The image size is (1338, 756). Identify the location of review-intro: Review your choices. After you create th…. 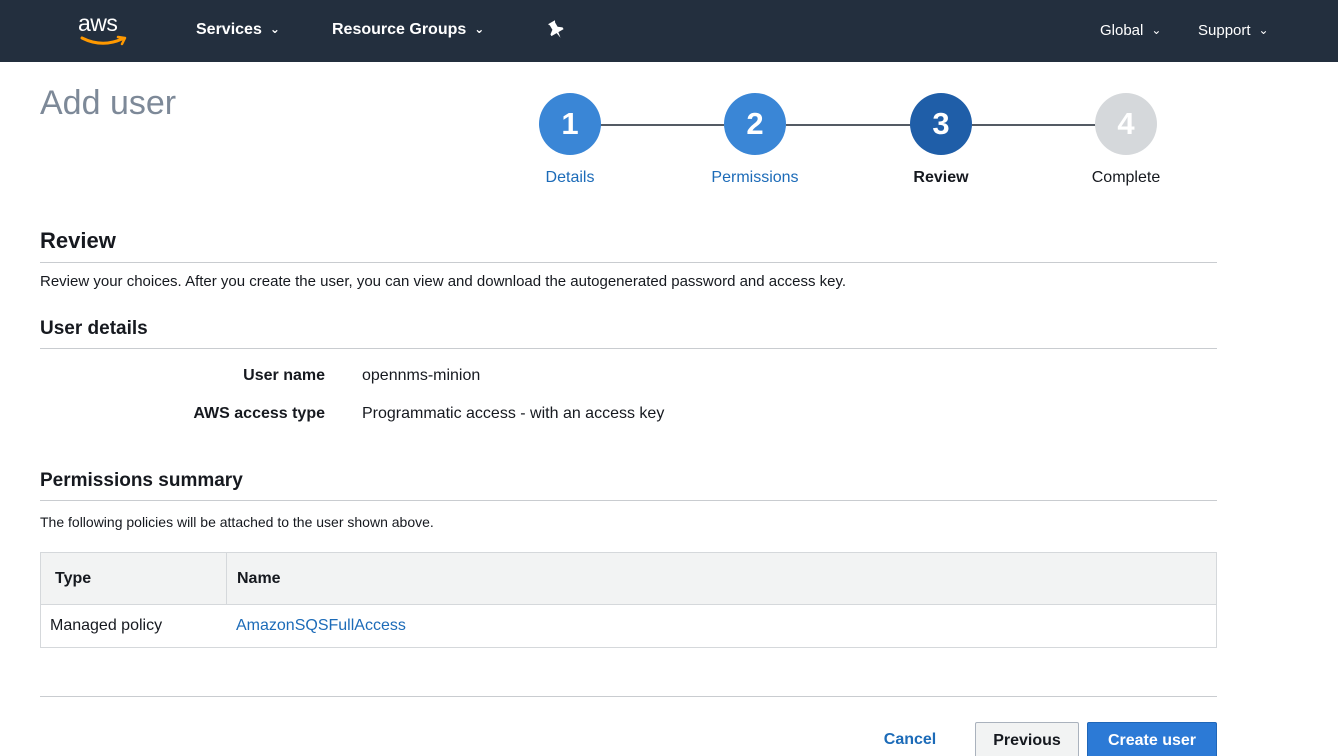
(443, 281).